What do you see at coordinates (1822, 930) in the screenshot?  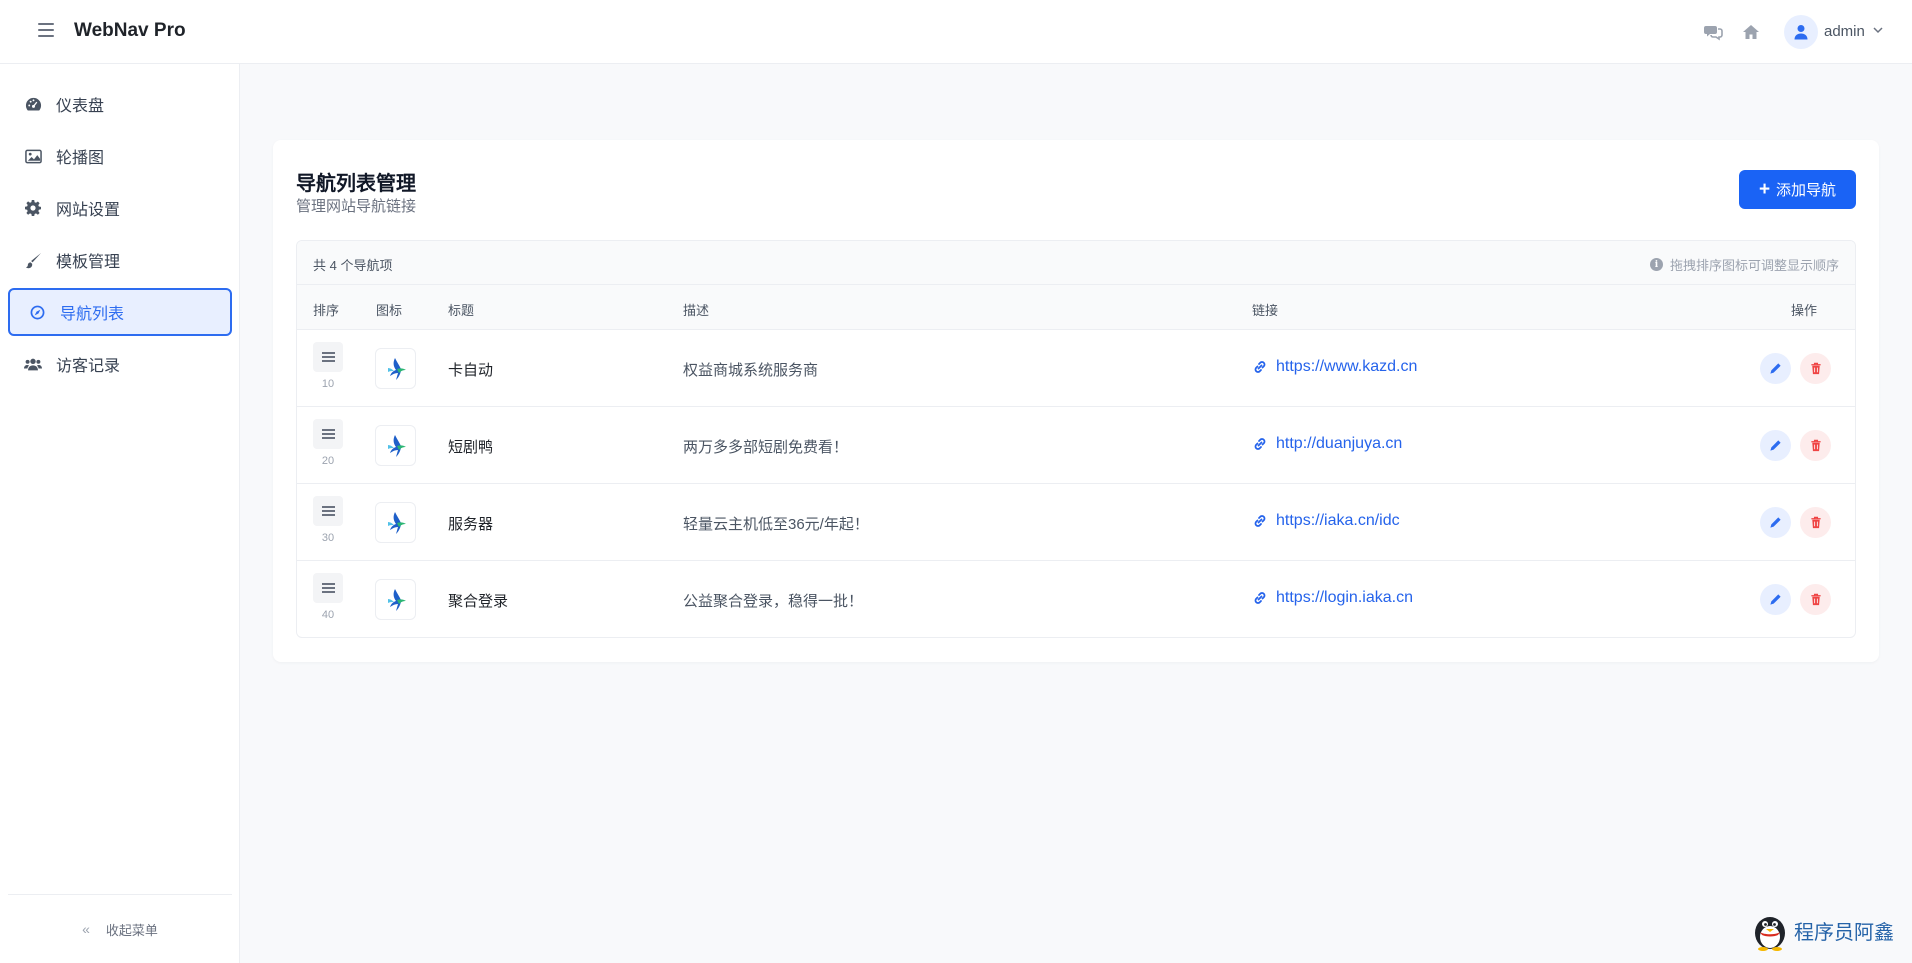 I see `watermark: 程序员阿鑫` at bounding box center [1822, 930].